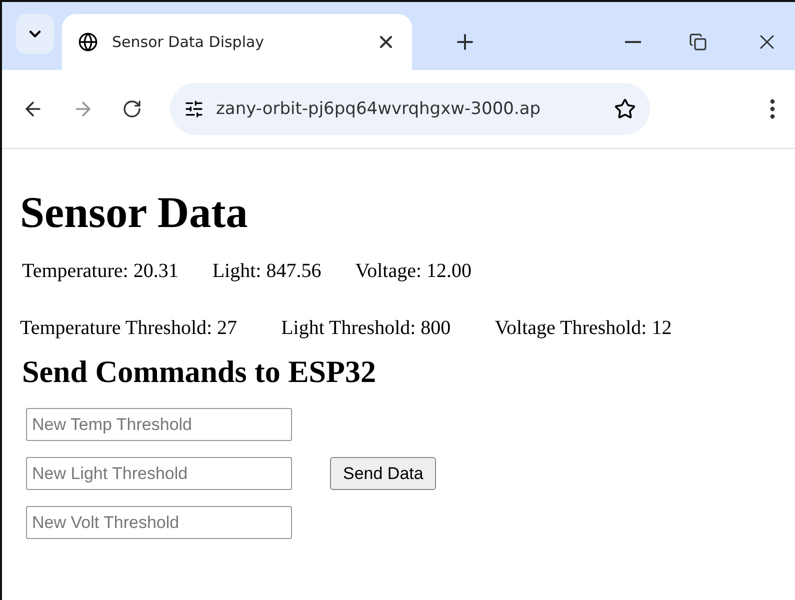 Image resolution: width=795 pixels, height=600 pixels. What do you see at coordinates (383, 473) in the screenshot?
I see `send-data-button: Send Data` at bounding box center [383, 473].